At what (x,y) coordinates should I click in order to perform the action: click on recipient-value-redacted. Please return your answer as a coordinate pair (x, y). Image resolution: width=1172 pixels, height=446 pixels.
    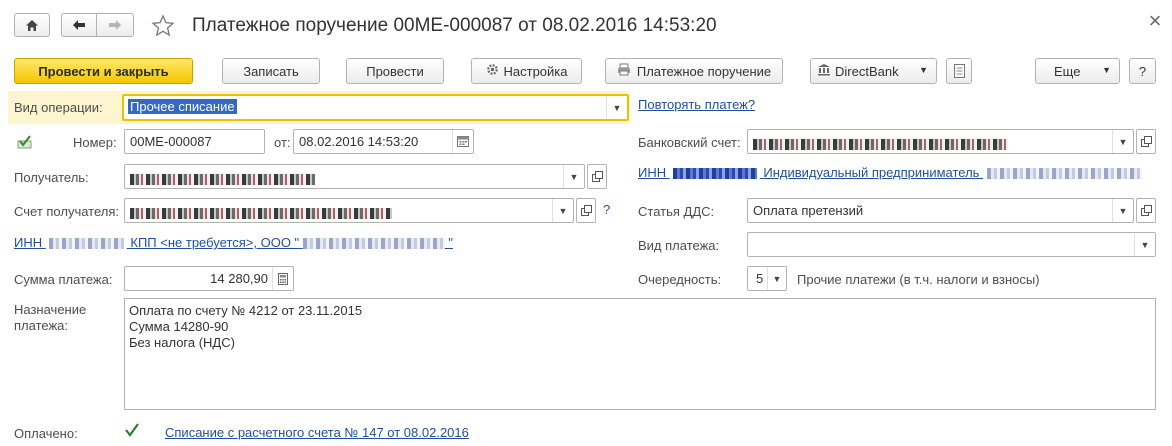
    Looking at the image, I should click on (222, 178).